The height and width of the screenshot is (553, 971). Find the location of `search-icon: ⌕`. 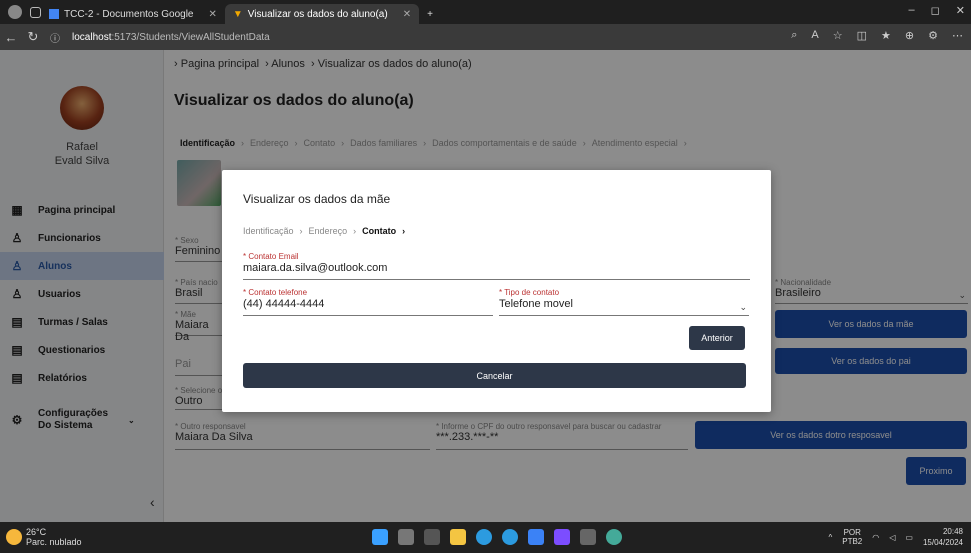

search-icon: ⌕ is located at coordinates (794, 35).